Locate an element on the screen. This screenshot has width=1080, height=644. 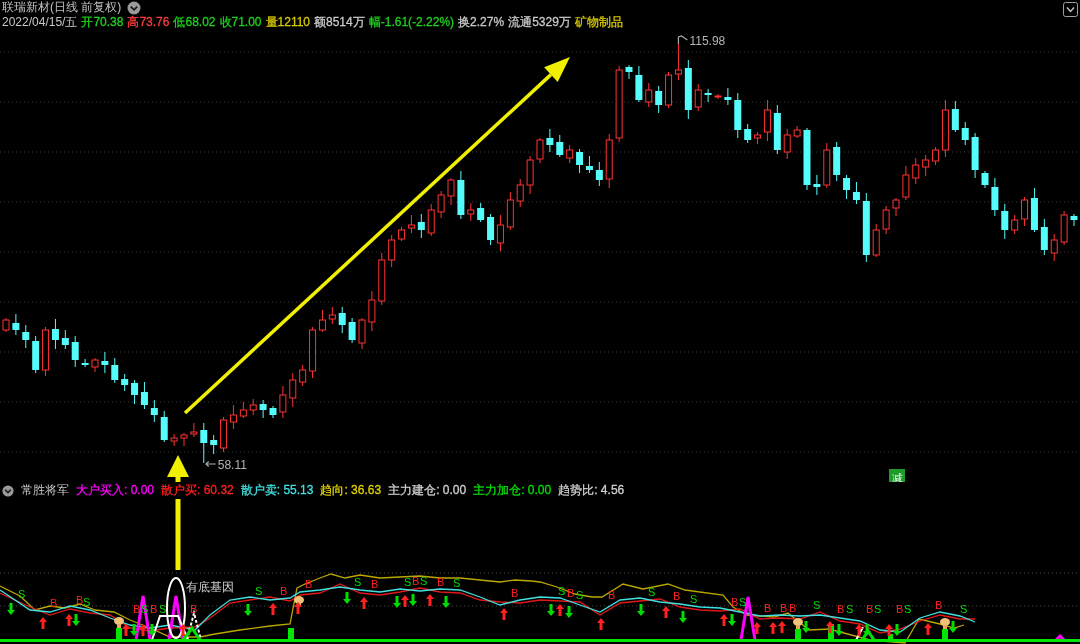
quote-stat: 量12110 is located at coordinates (287, 22).